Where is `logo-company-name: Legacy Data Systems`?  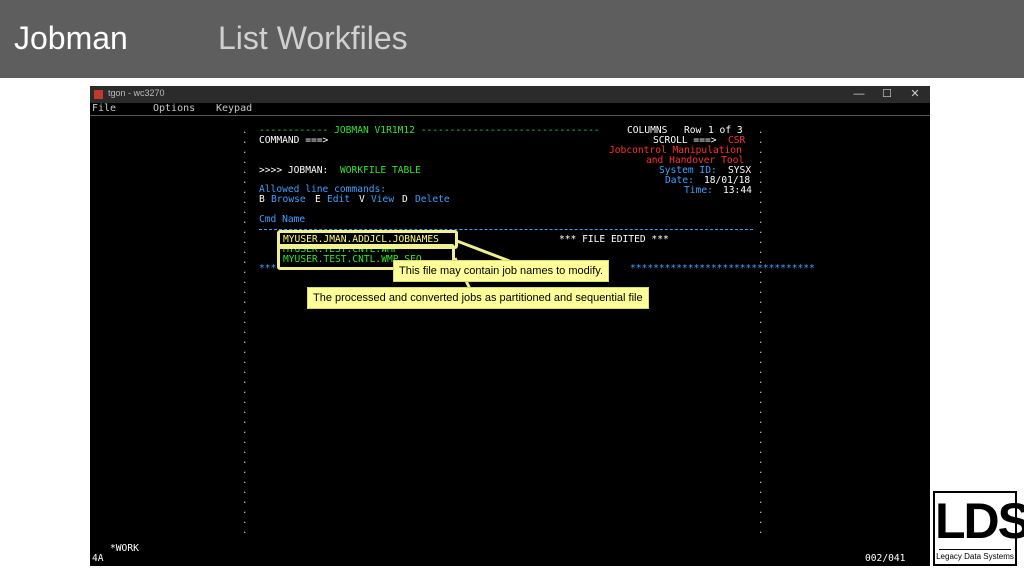 logo-company-name: Legacy Data Systems is located at coordinates (975, 556).